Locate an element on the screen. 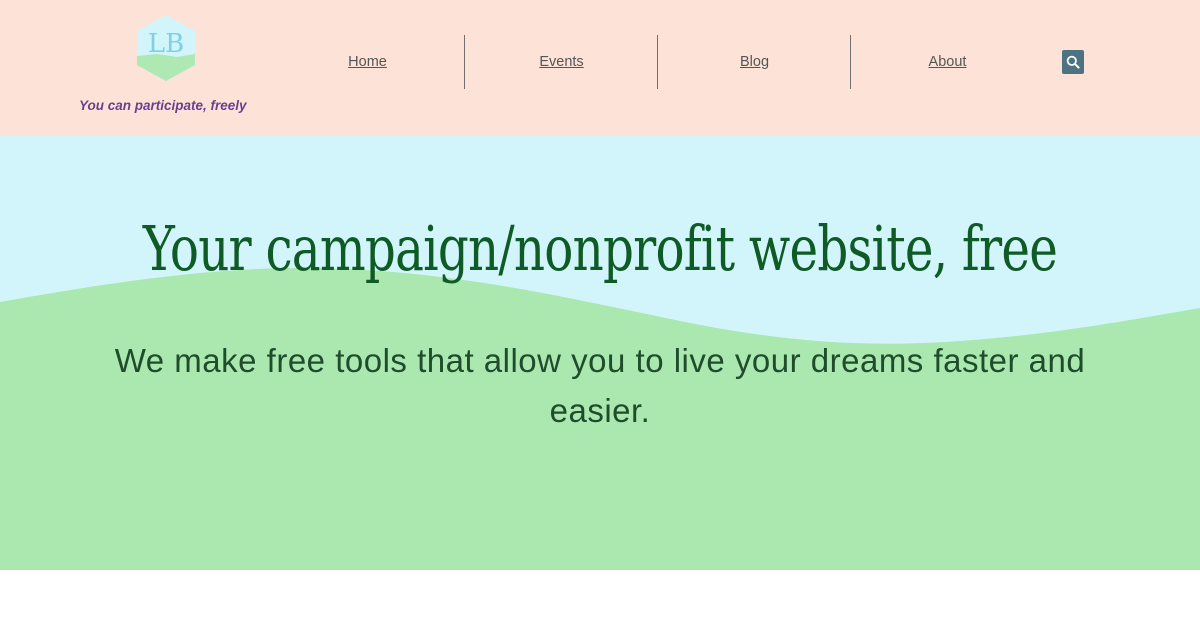 The image size is (1200, 630). nav-link-about: About is located at coordinates (948, 62).